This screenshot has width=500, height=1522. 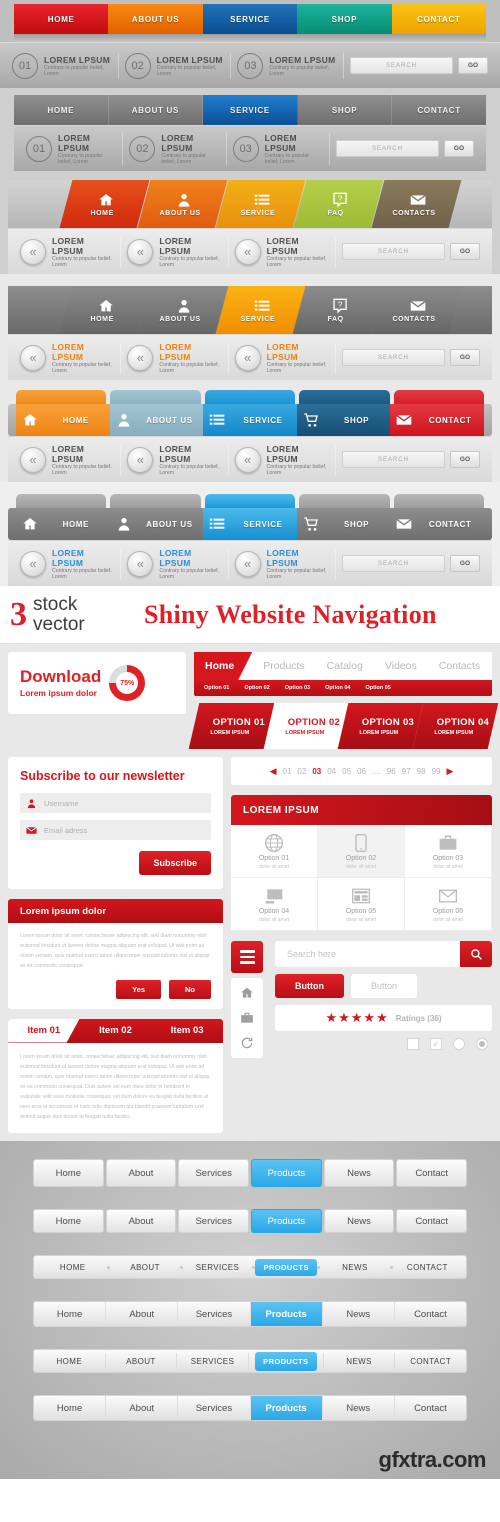 I want to click on bar1-contact: Contact, so click(x=432, y=1173).